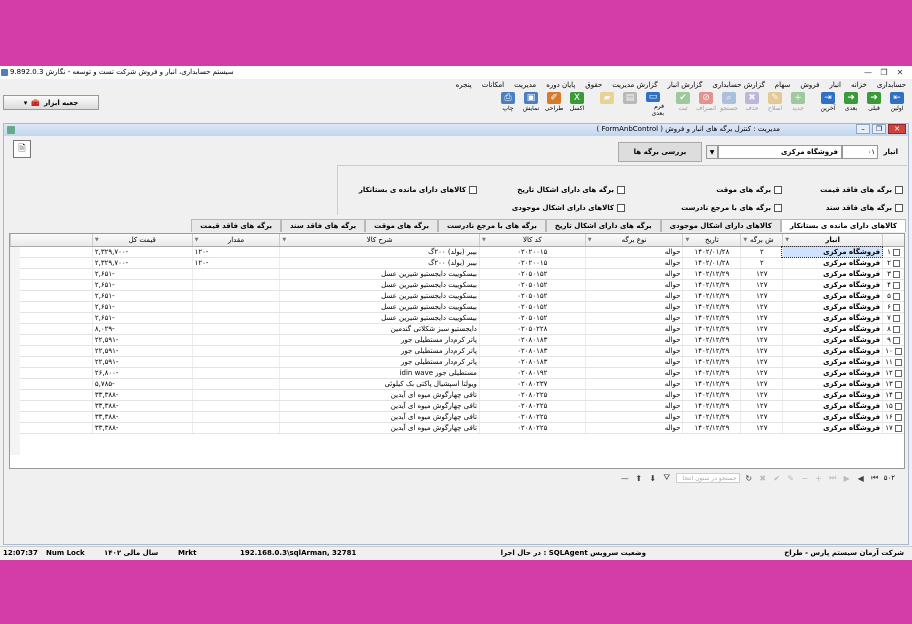 The width and height of the screenshot is (912, 624). Describe the element at coordinates (630, 104) in the screenshot. I see `toolbar-button: ▤` at that location.